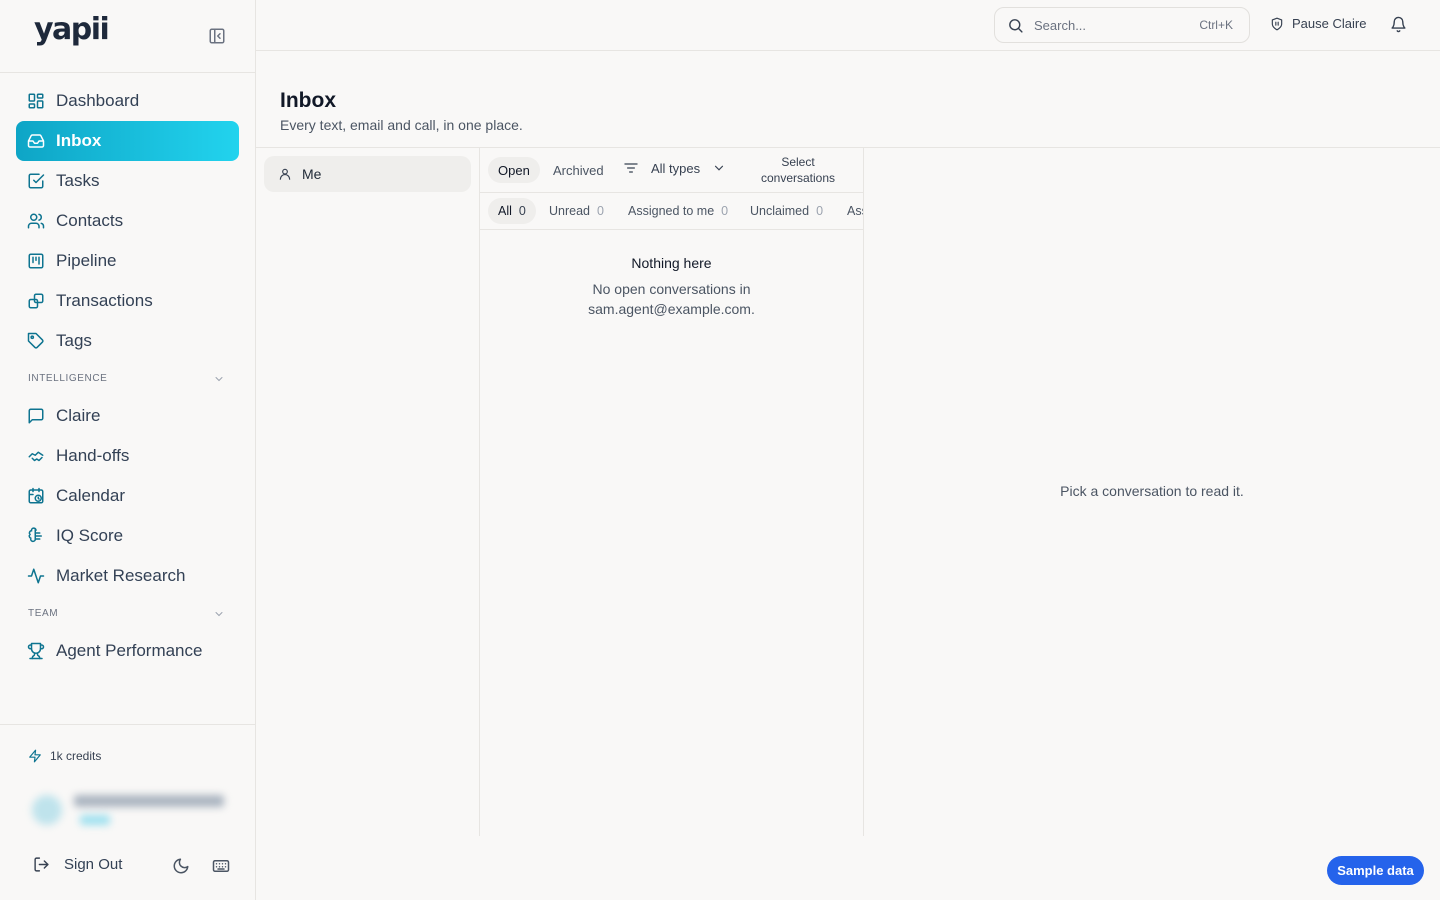 The width and height of the screenshot is (1440, 900). Describe the element at coordinates (127, 456) in the screenshot. I see `sidebar-item-hand-offs: Hand-offs` at that location.